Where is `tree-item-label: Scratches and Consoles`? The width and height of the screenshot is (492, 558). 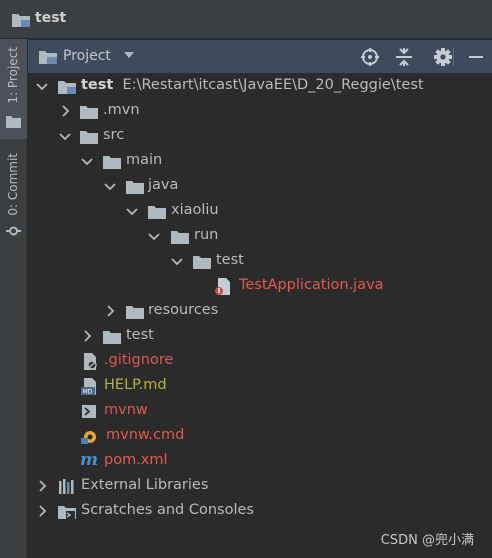
tree-item-label: Scratches and Consoles is located at coordinates (167, 510).